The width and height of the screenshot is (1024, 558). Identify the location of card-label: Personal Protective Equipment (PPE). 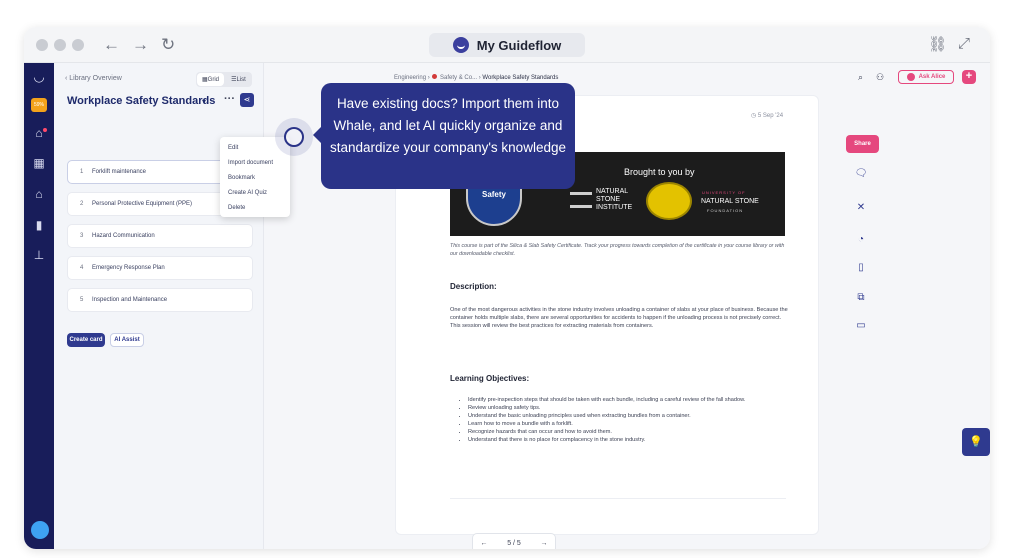
(142, 204).